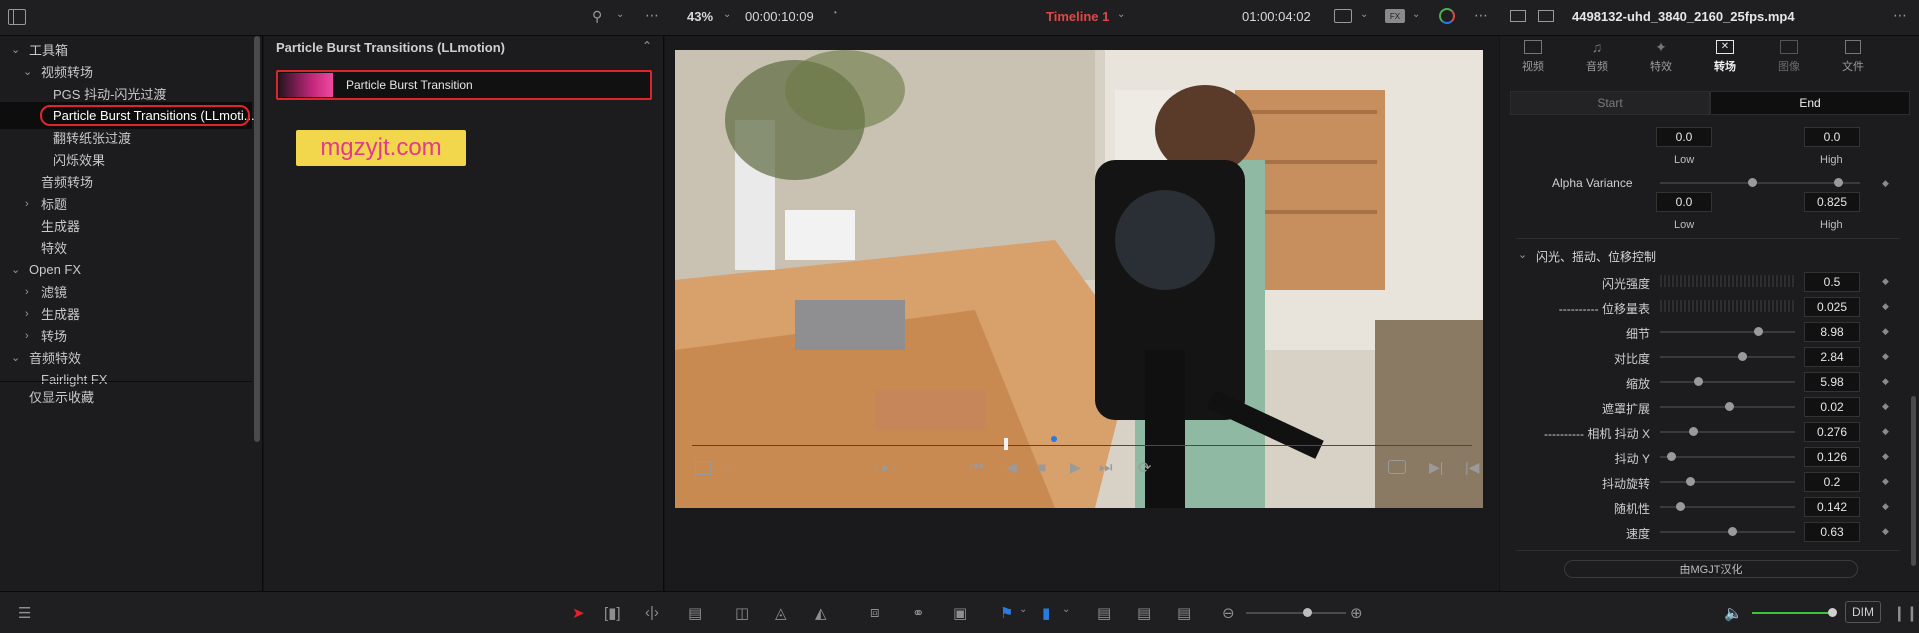 Image resolution: width=1919 pixels, height=633 pixels. What do you see at coordinates (1447, 16) in the screenshot?
I see `color-wheel-icon` at bounding box center [1447, 16].